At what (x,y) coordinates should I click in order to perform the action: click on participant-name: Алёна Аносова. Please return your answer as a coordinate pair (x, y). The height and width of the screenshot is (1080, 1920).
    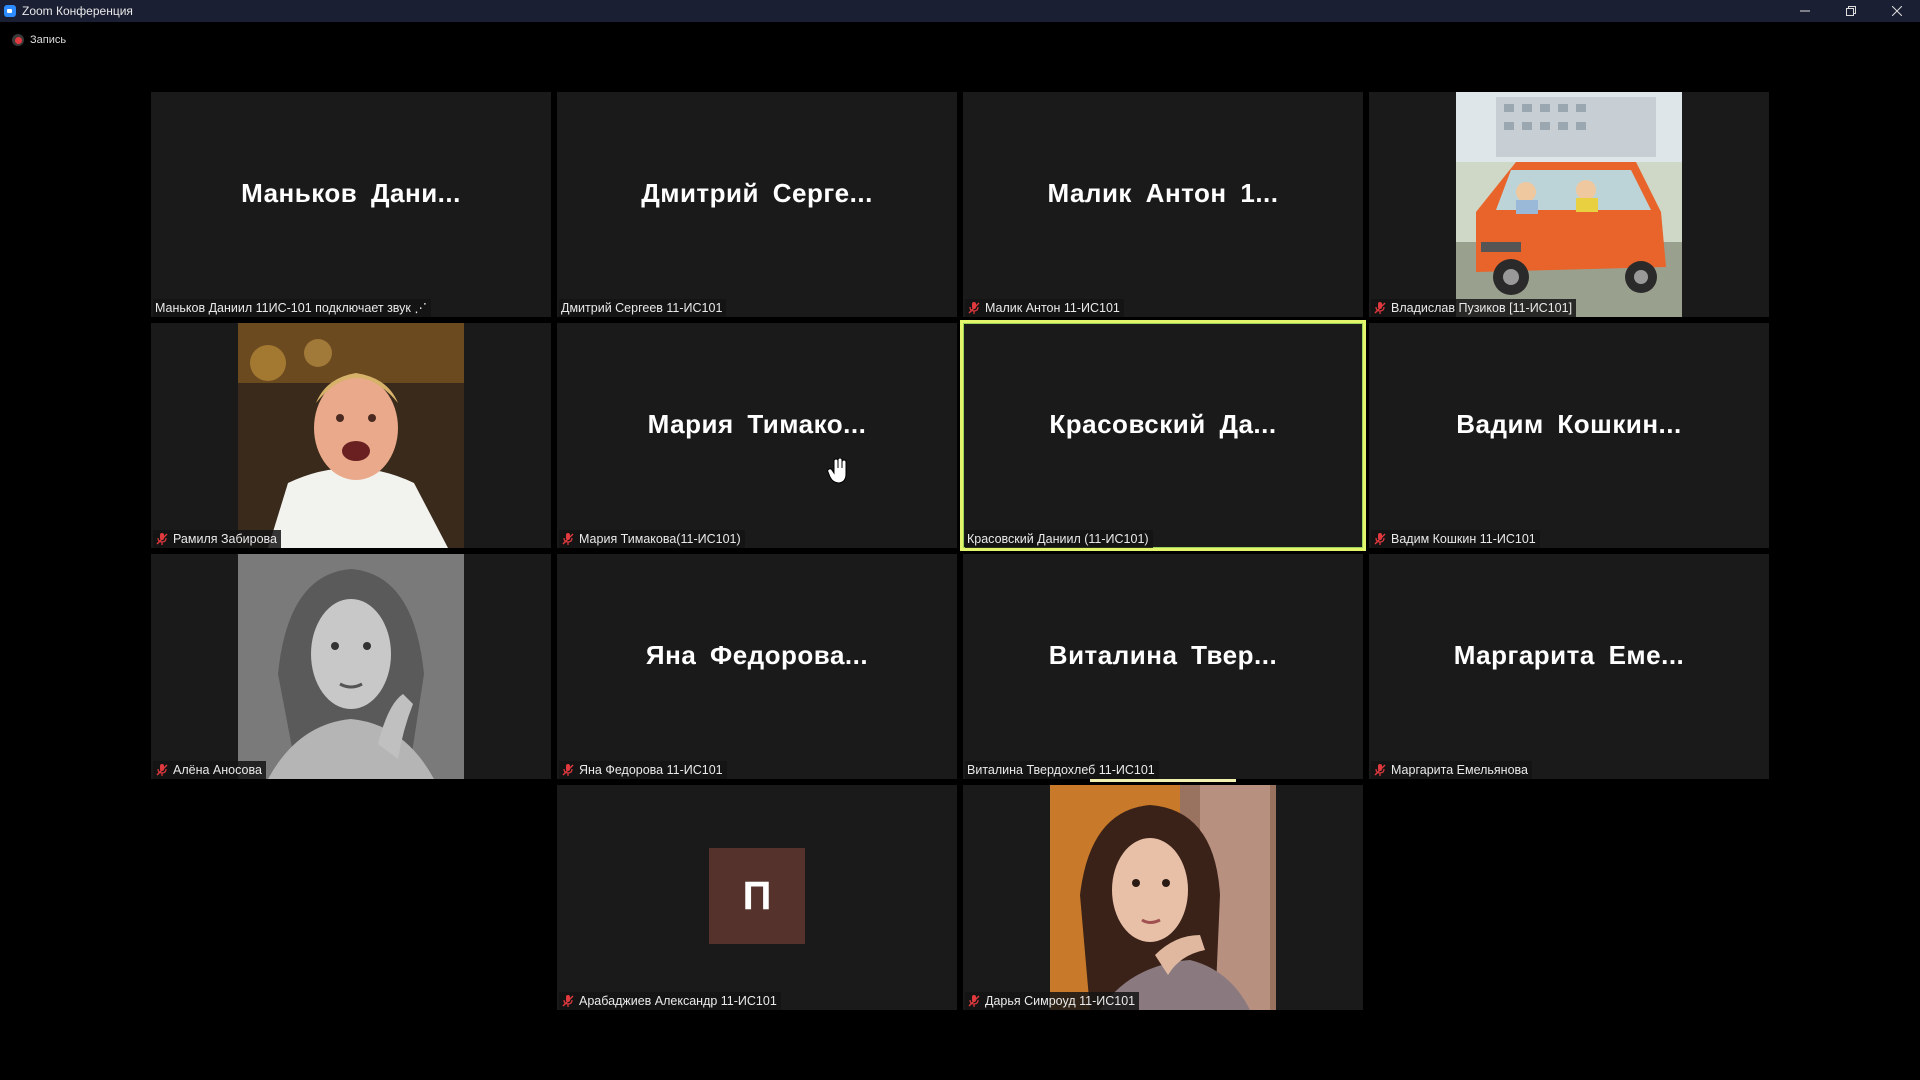
    Looking at the image, I should click on (217, 770).